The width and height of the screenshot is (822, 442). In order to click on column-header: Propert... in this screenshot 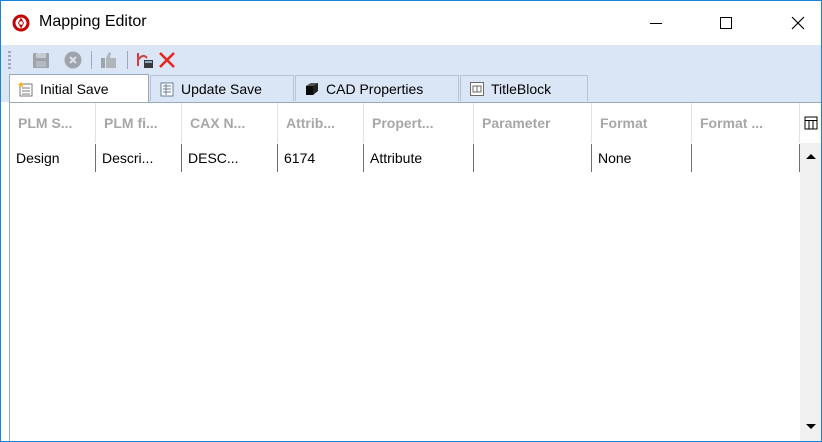, I will do `click(419, 123)`.